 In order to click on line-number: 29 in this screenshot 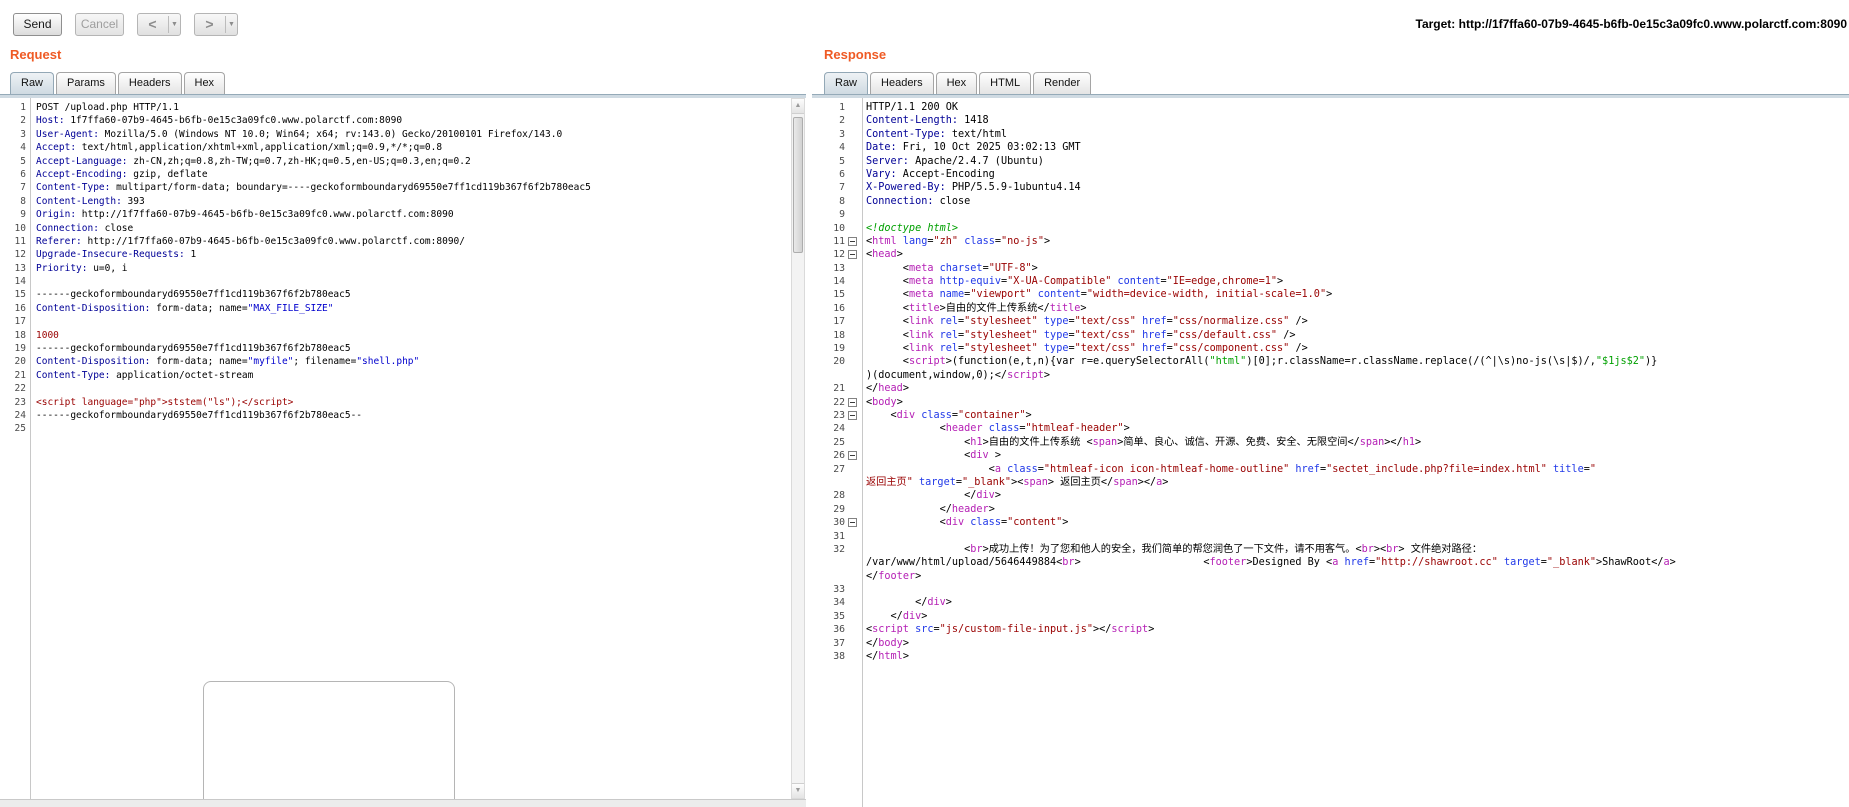, I will do `click(839, 509)`.